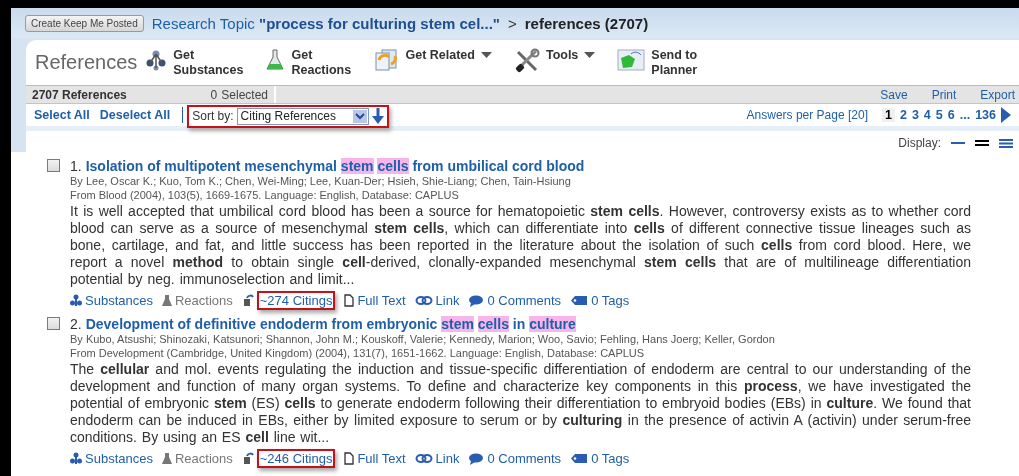  What do you see at coordinates (939, 115) in the screenshot?
I see `page-link: 5` at bounding box center [939, 115].